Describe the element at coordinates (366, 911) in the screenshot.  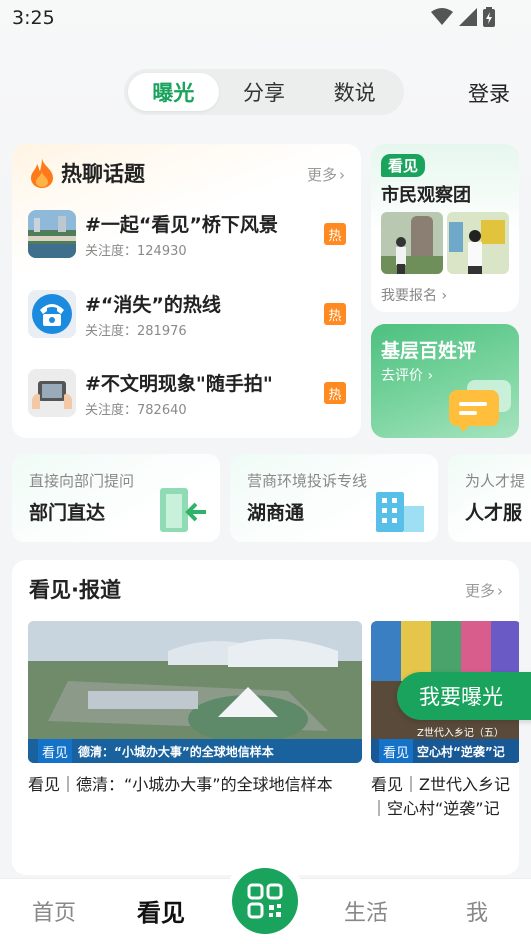
I see `nav-life: 生活` at that location.